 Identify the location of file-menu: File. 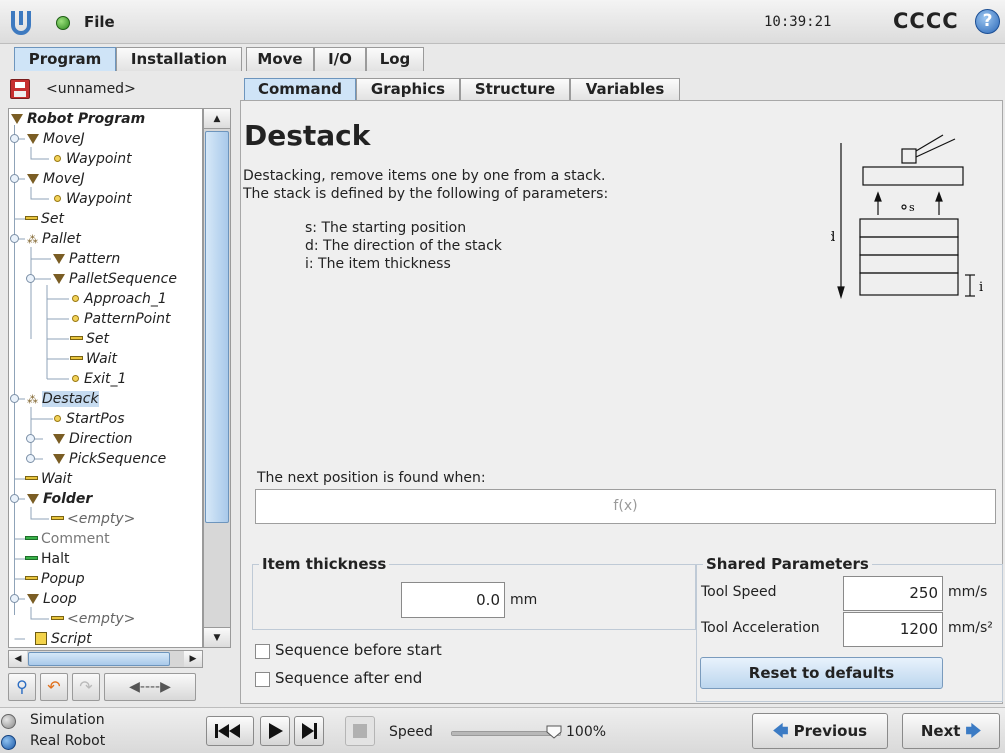
(99, 22).